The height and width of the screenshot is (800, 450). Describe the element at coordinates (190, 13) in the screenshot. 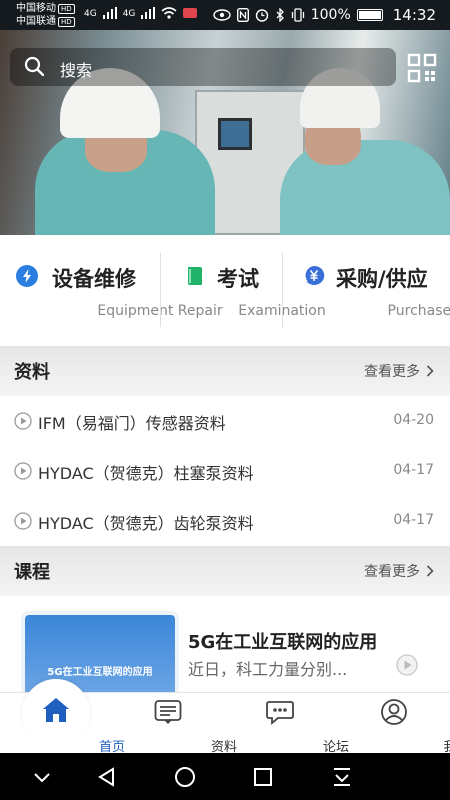

I see `notification-icon` at that location.